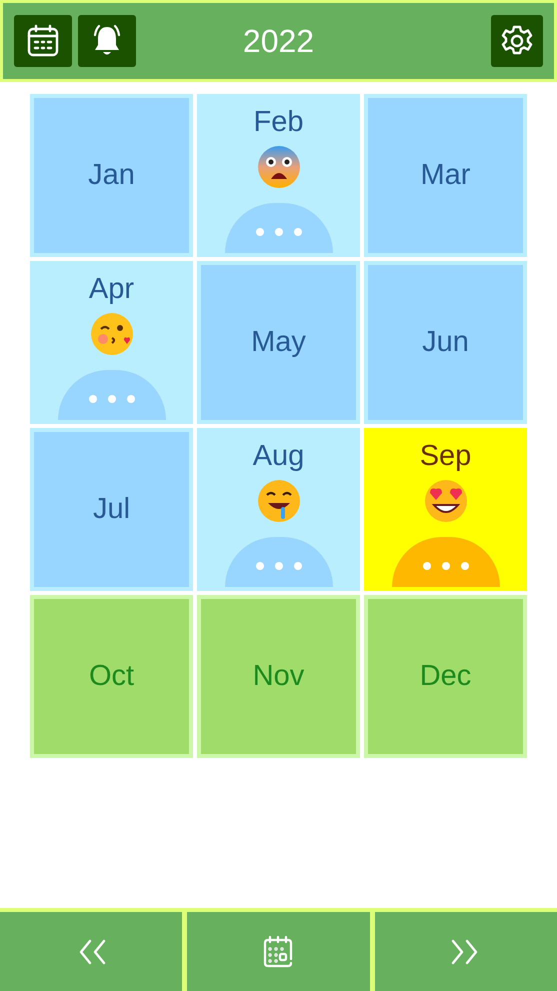 This screenshot has width=557, height=991. I want to click on month-label: Oct, so click(111, 676).